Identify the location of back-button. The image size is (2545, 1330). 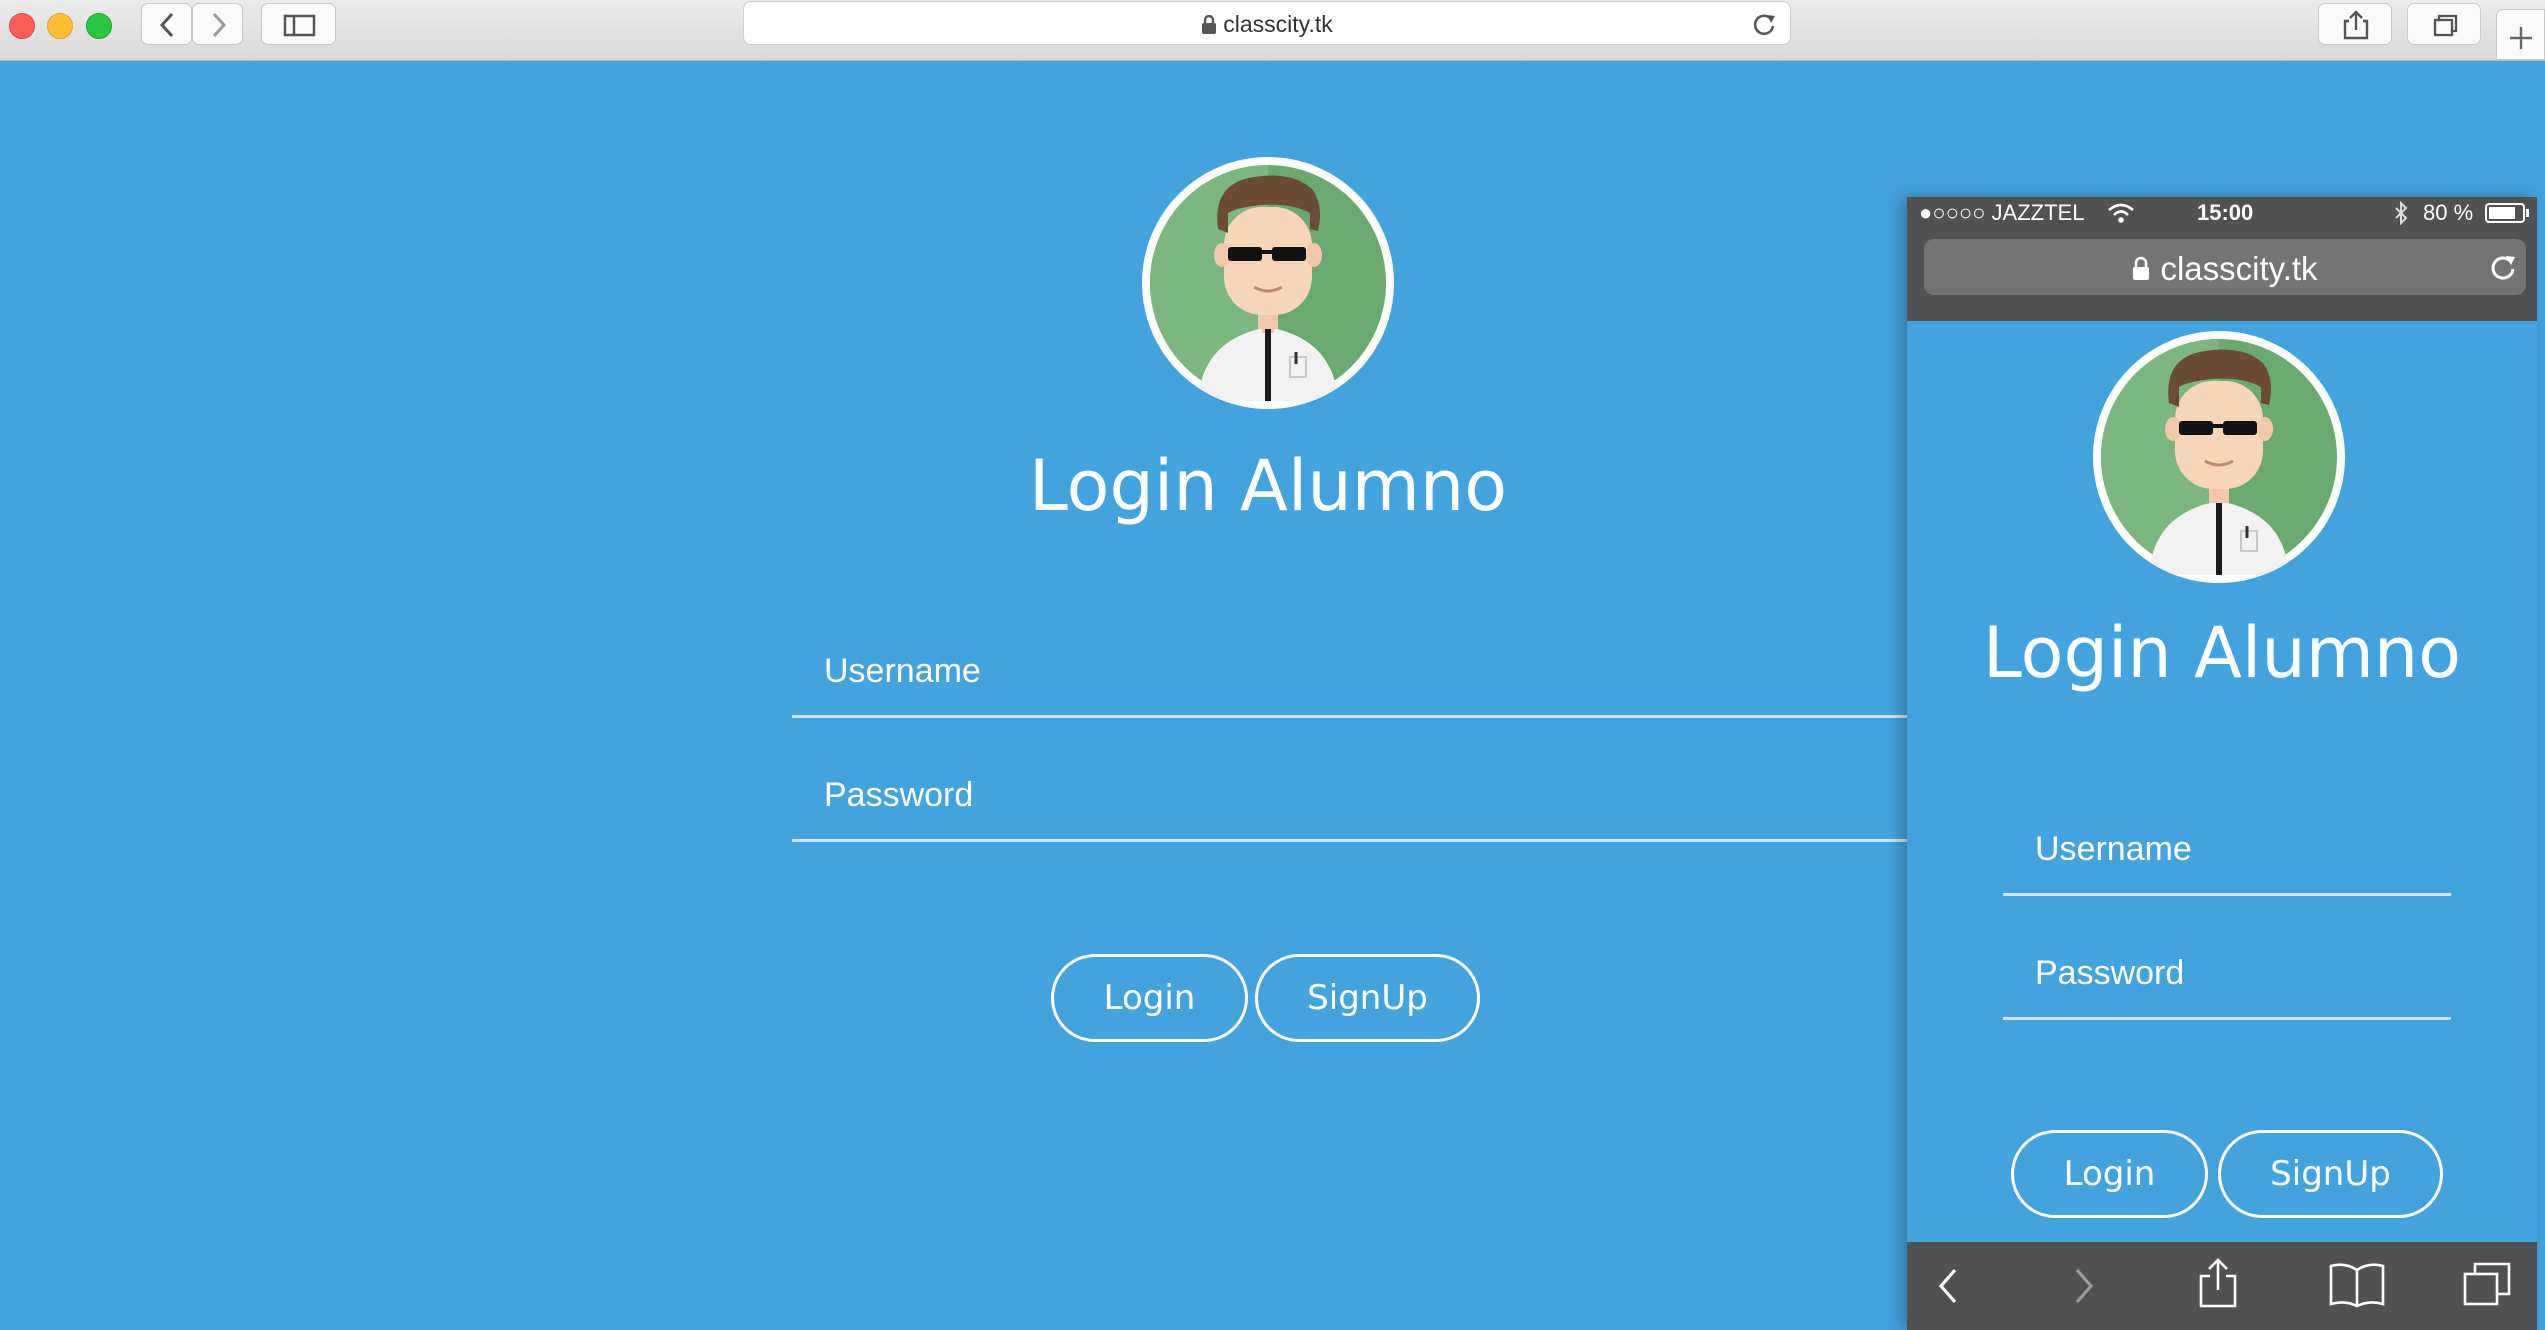
(166, 24).